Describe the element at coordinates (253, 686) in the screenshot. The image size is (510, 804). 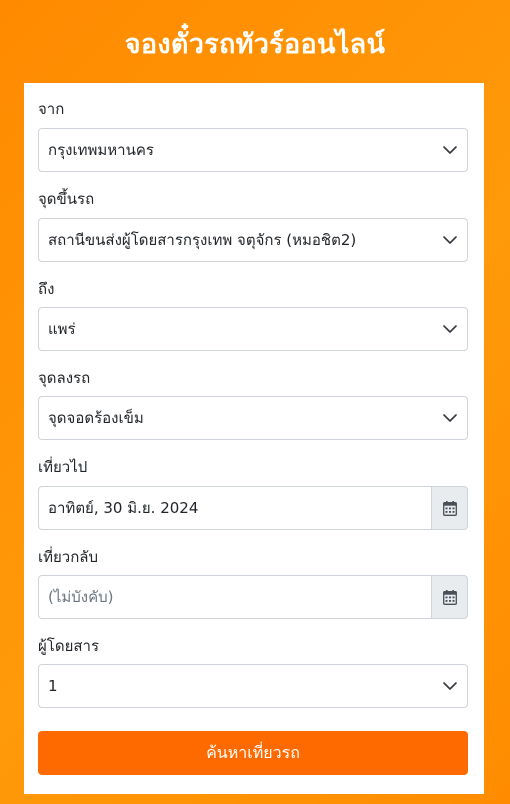
I see `passengers-select: 1` at that location.